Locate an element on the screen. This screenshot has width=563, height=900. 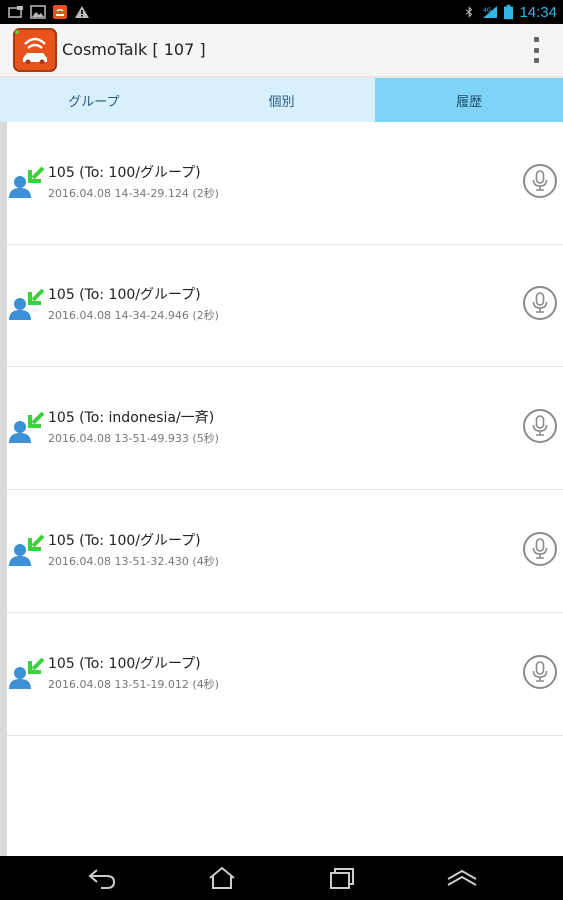
tab-history: 履歴 is located at coordinates (469, 100).